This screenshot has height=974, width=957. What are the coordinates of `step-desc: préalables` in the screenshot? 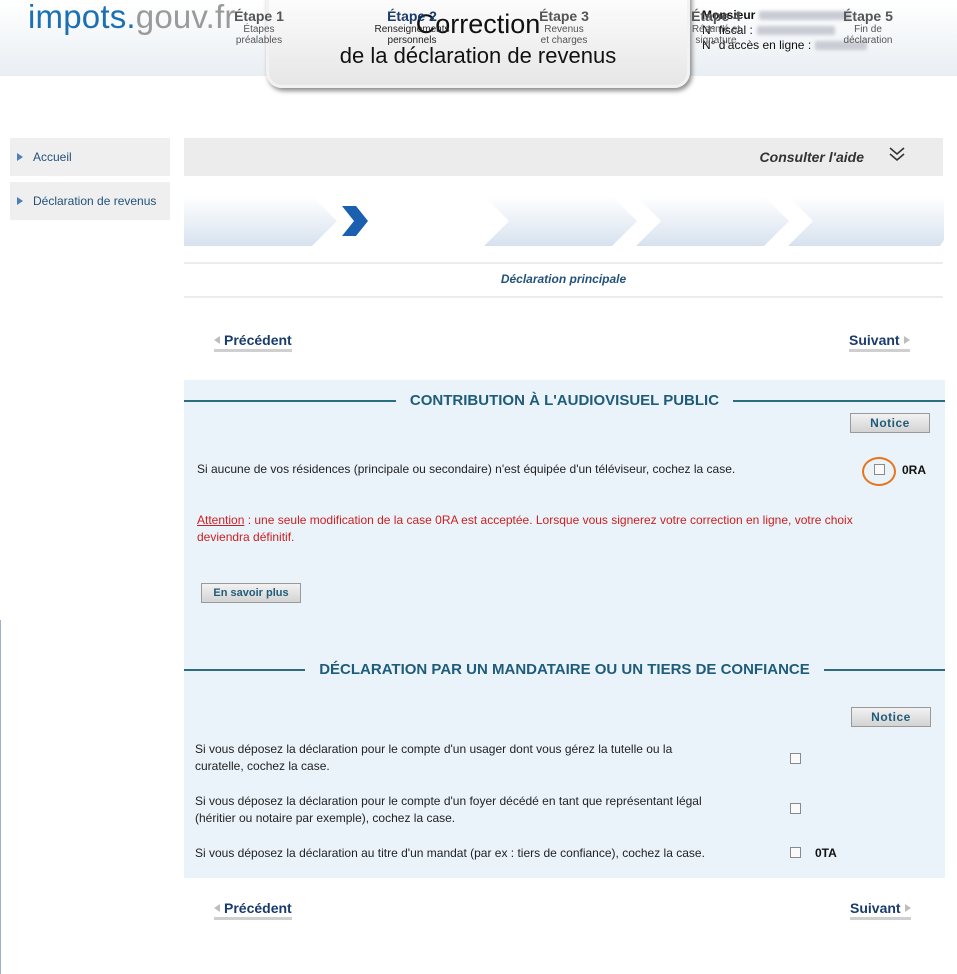 It's located at (259, 40).